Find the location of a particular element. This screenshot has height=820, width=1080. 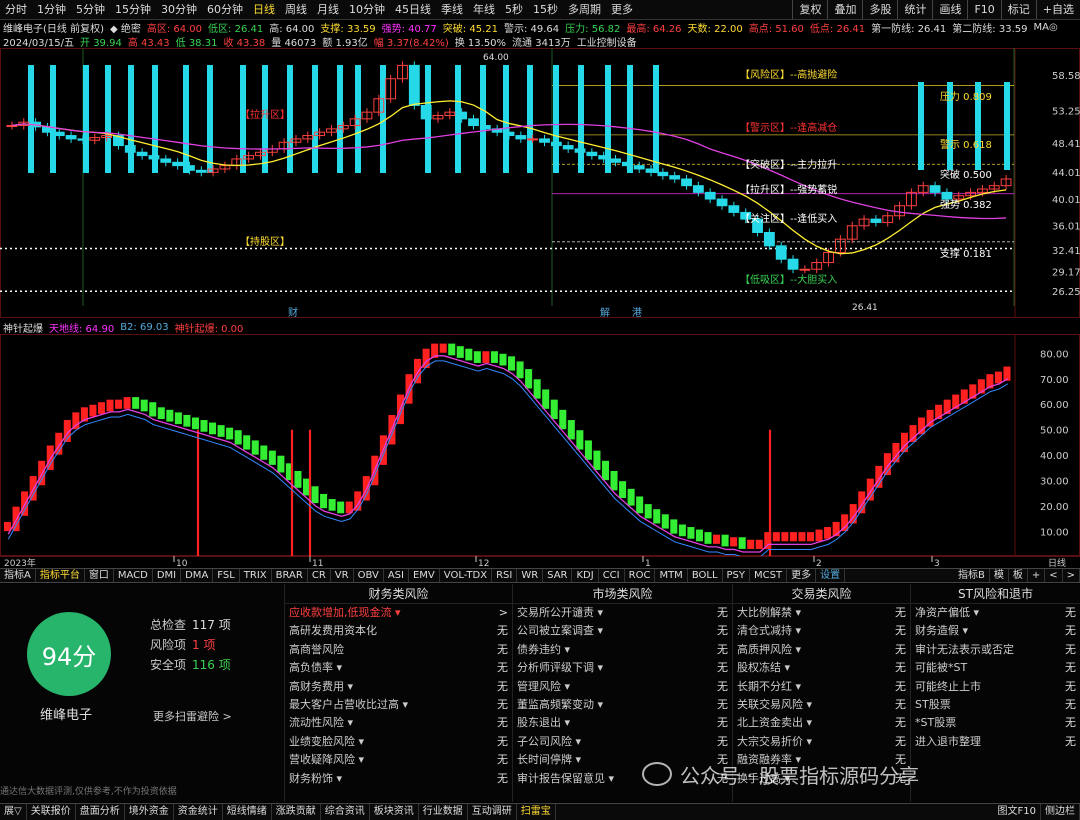

risk-row: 股东退出 ▾ 无 is located at coordinates (622, 723).